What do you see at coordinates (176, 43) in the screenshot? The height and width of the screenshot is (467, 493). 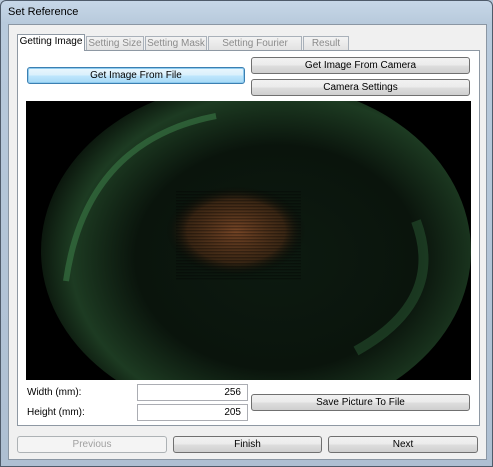 I see `tab-setting-mask: Setting Mask` at bounding box center [176, 43].